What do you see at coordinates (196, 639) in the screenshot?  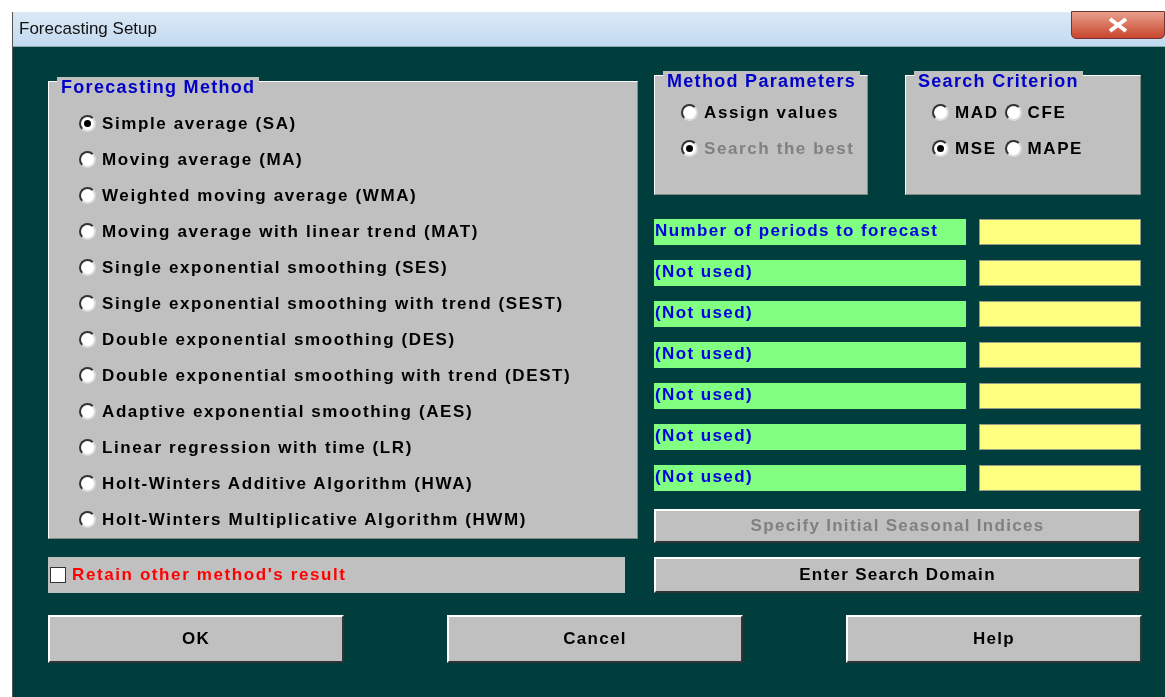 I see `dialog-button: OK` at bounding box center [196, 639].